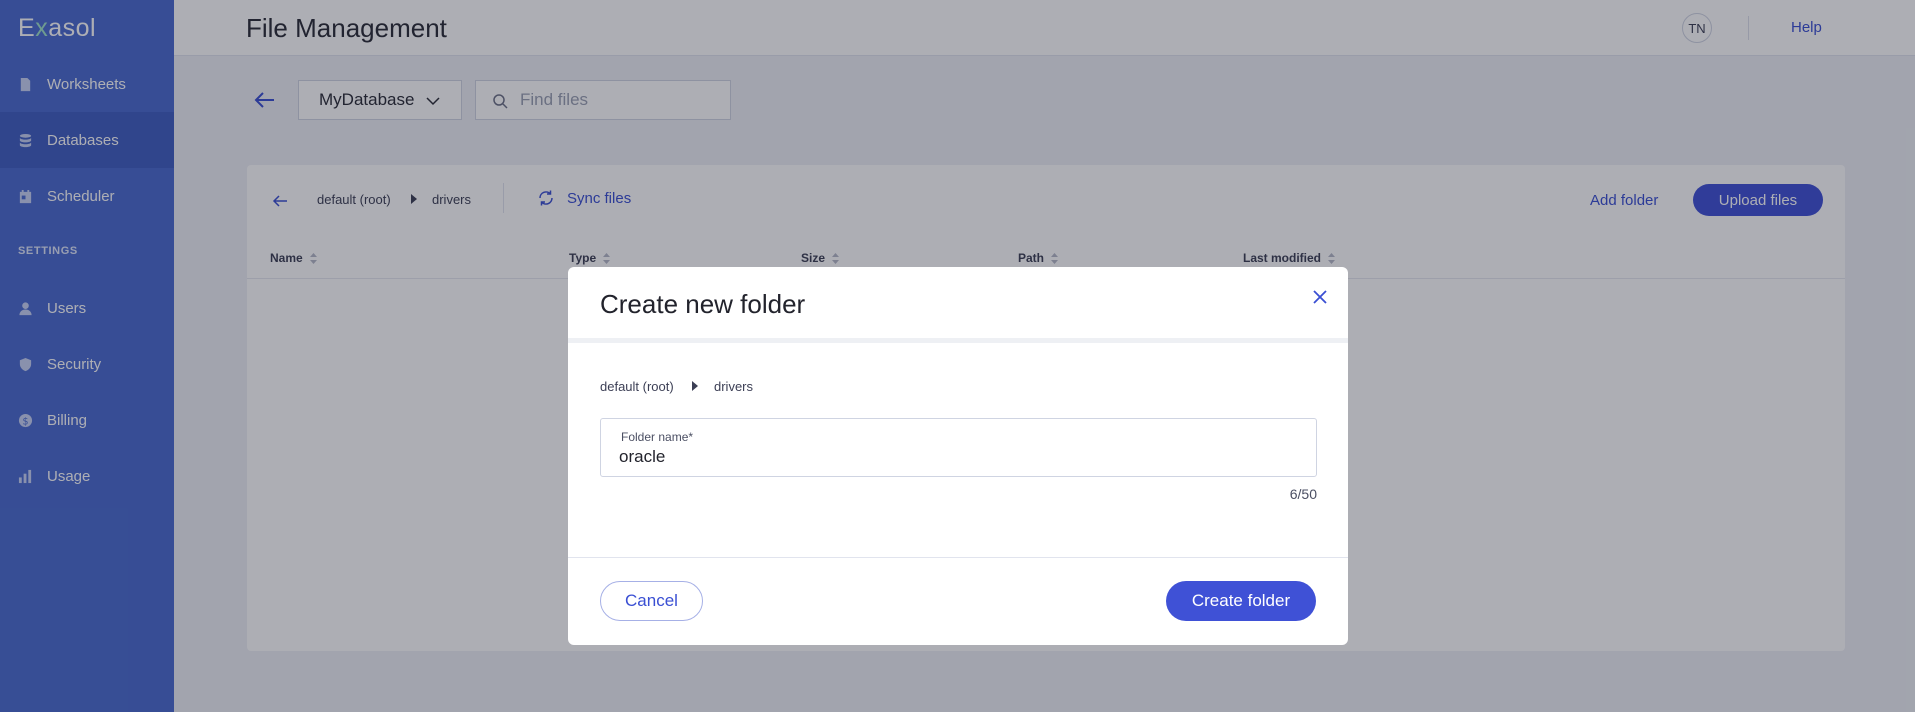 This screenshot has width=1915, height=712. I want to click on folder-name-input, so click(959, 457).